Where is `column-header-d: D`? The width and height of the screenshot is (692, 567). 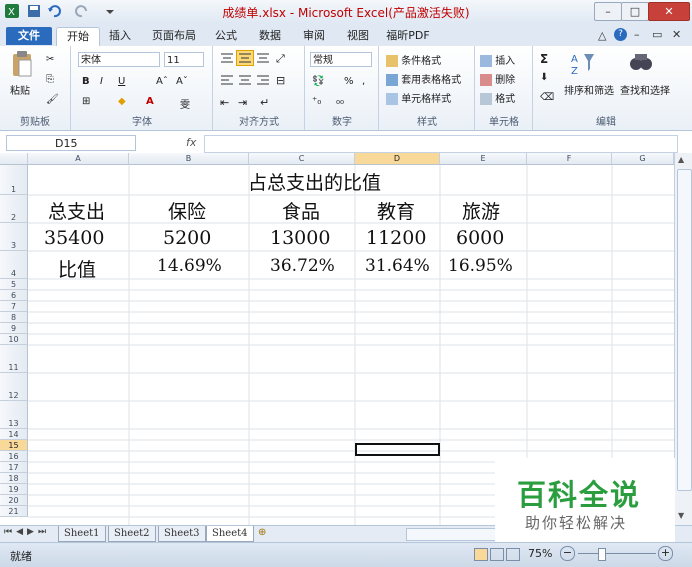 column-header-d: D is located at coordinates (397, 159).